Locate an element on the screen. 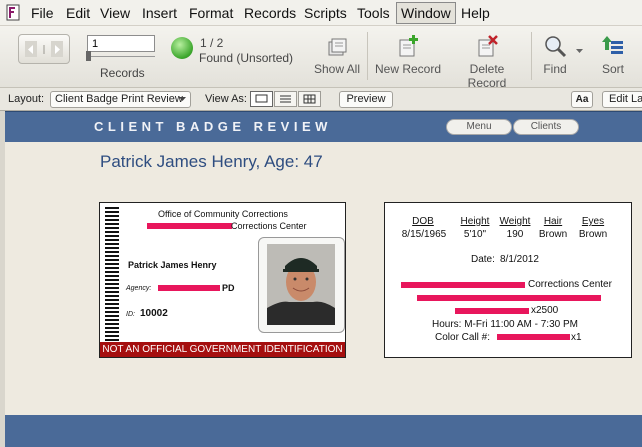  value-dob: 8/15/1965 is located at coordinates (424, 234).